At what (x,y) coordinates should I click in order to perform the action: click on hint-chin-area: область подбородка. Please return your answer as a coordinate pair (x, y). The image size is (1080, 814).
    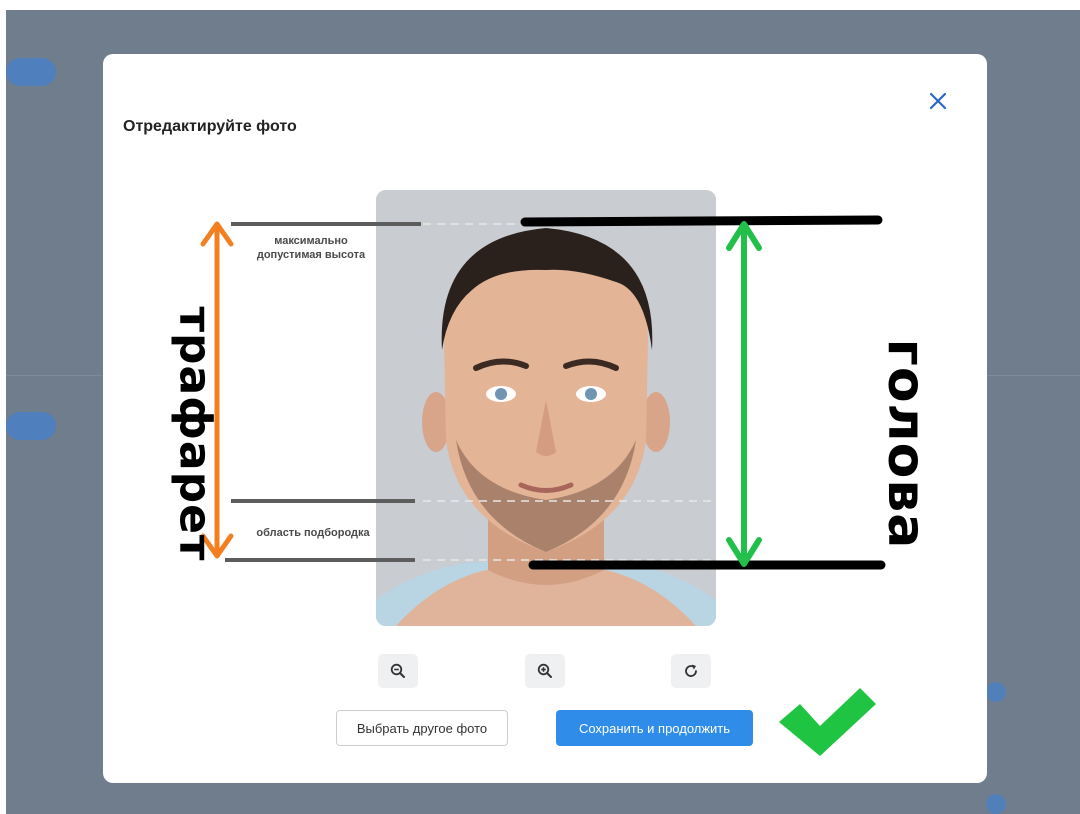
    Looking at the image, I should click on (313, 533).